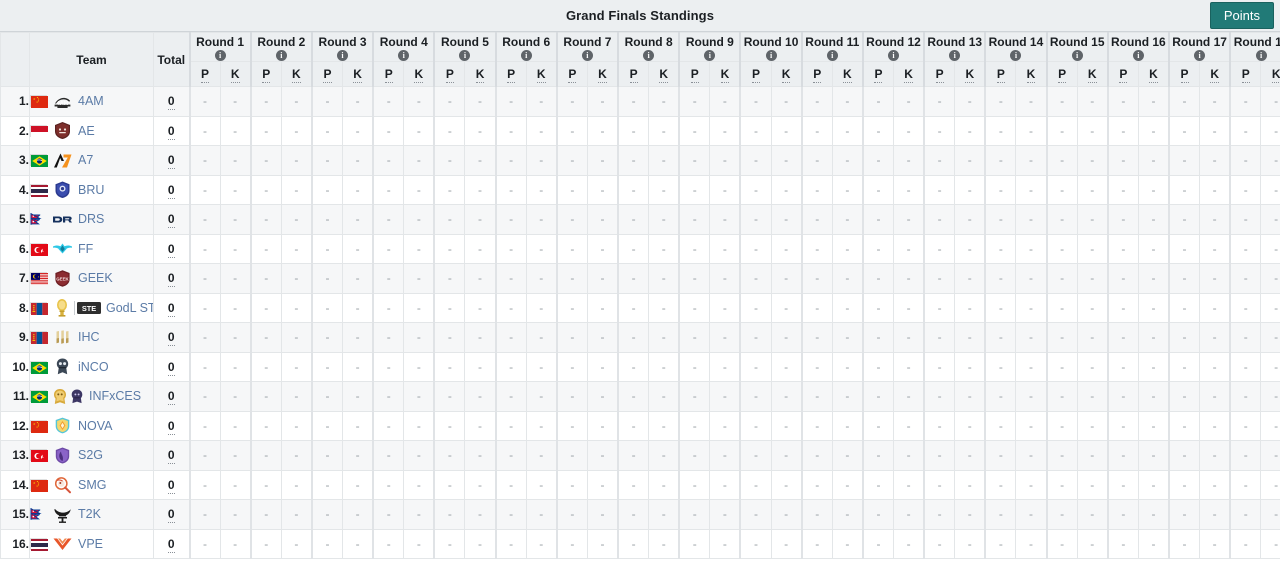 This screenshot has width=1280, height=562. What do you see at coordinates (1241, 15) in the screenshot?
I see `points-button: Points` at bounding box center [1241, 15].